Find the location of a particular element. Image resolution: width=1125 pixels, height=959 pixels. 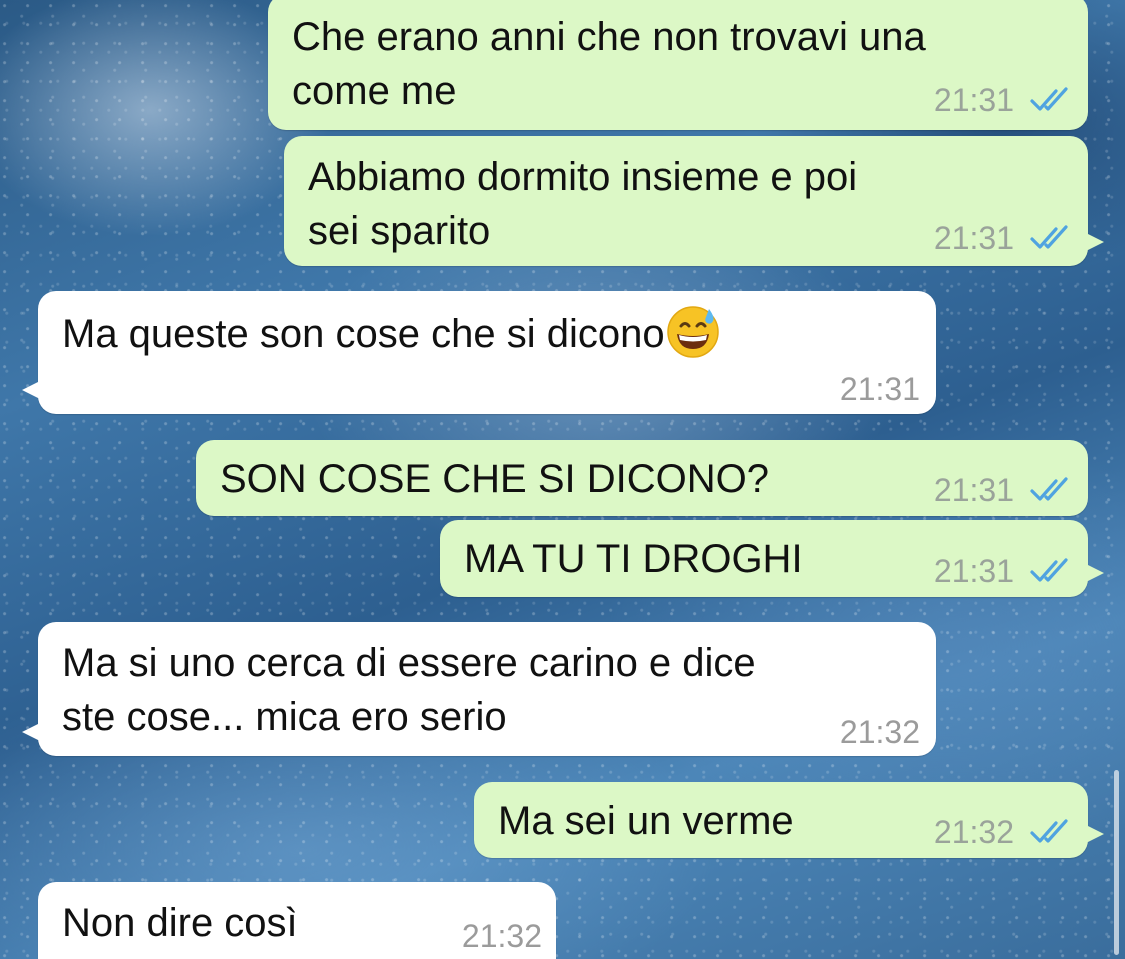

message-text: Ma queste son cose che si dicono is located at coordinates (391, 332).